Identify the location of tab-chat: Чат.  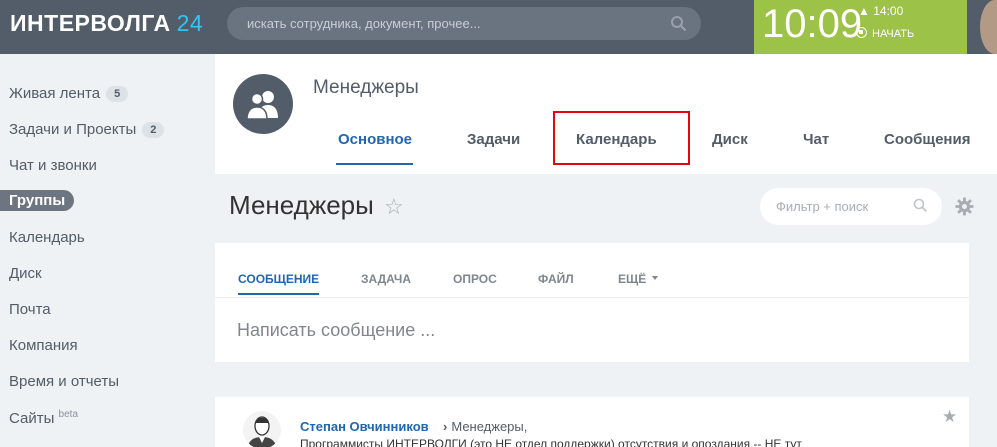
(816, 139).